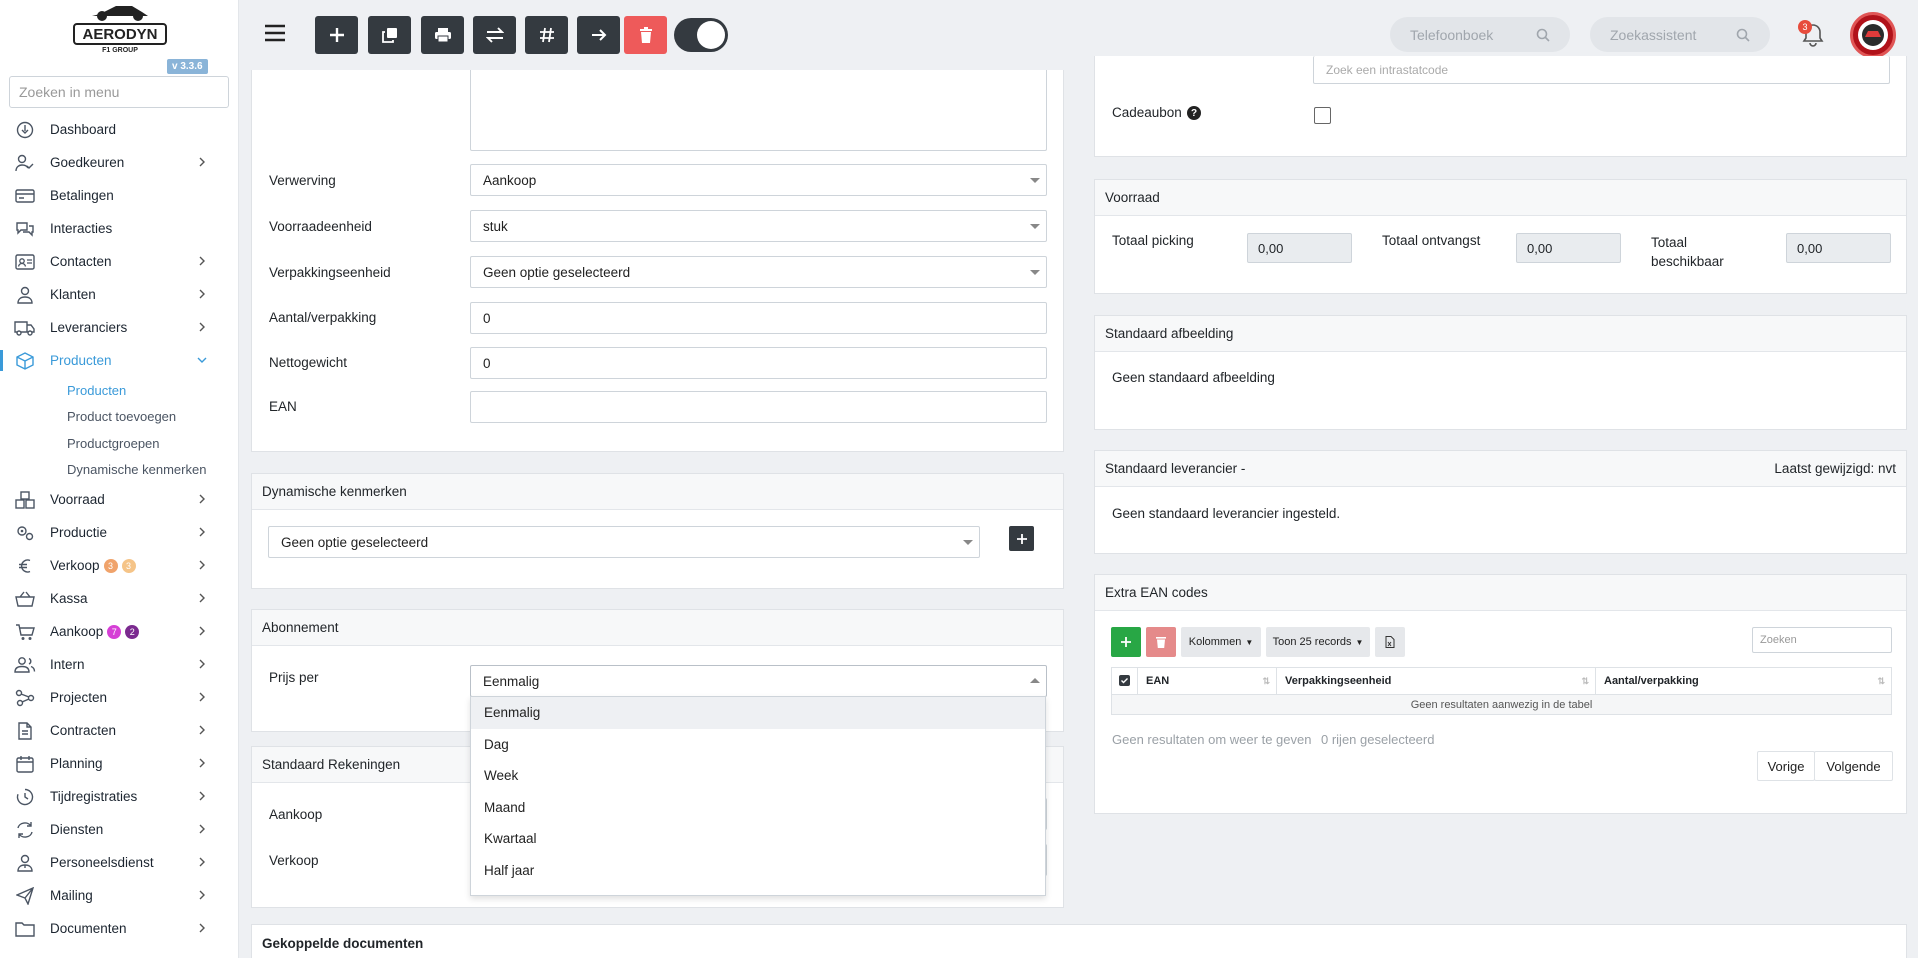  What do you see at coordinates (88, 928) in the screenshot?
I see `sidebar-item-label: Documenten` at bounding box center [88, 928].